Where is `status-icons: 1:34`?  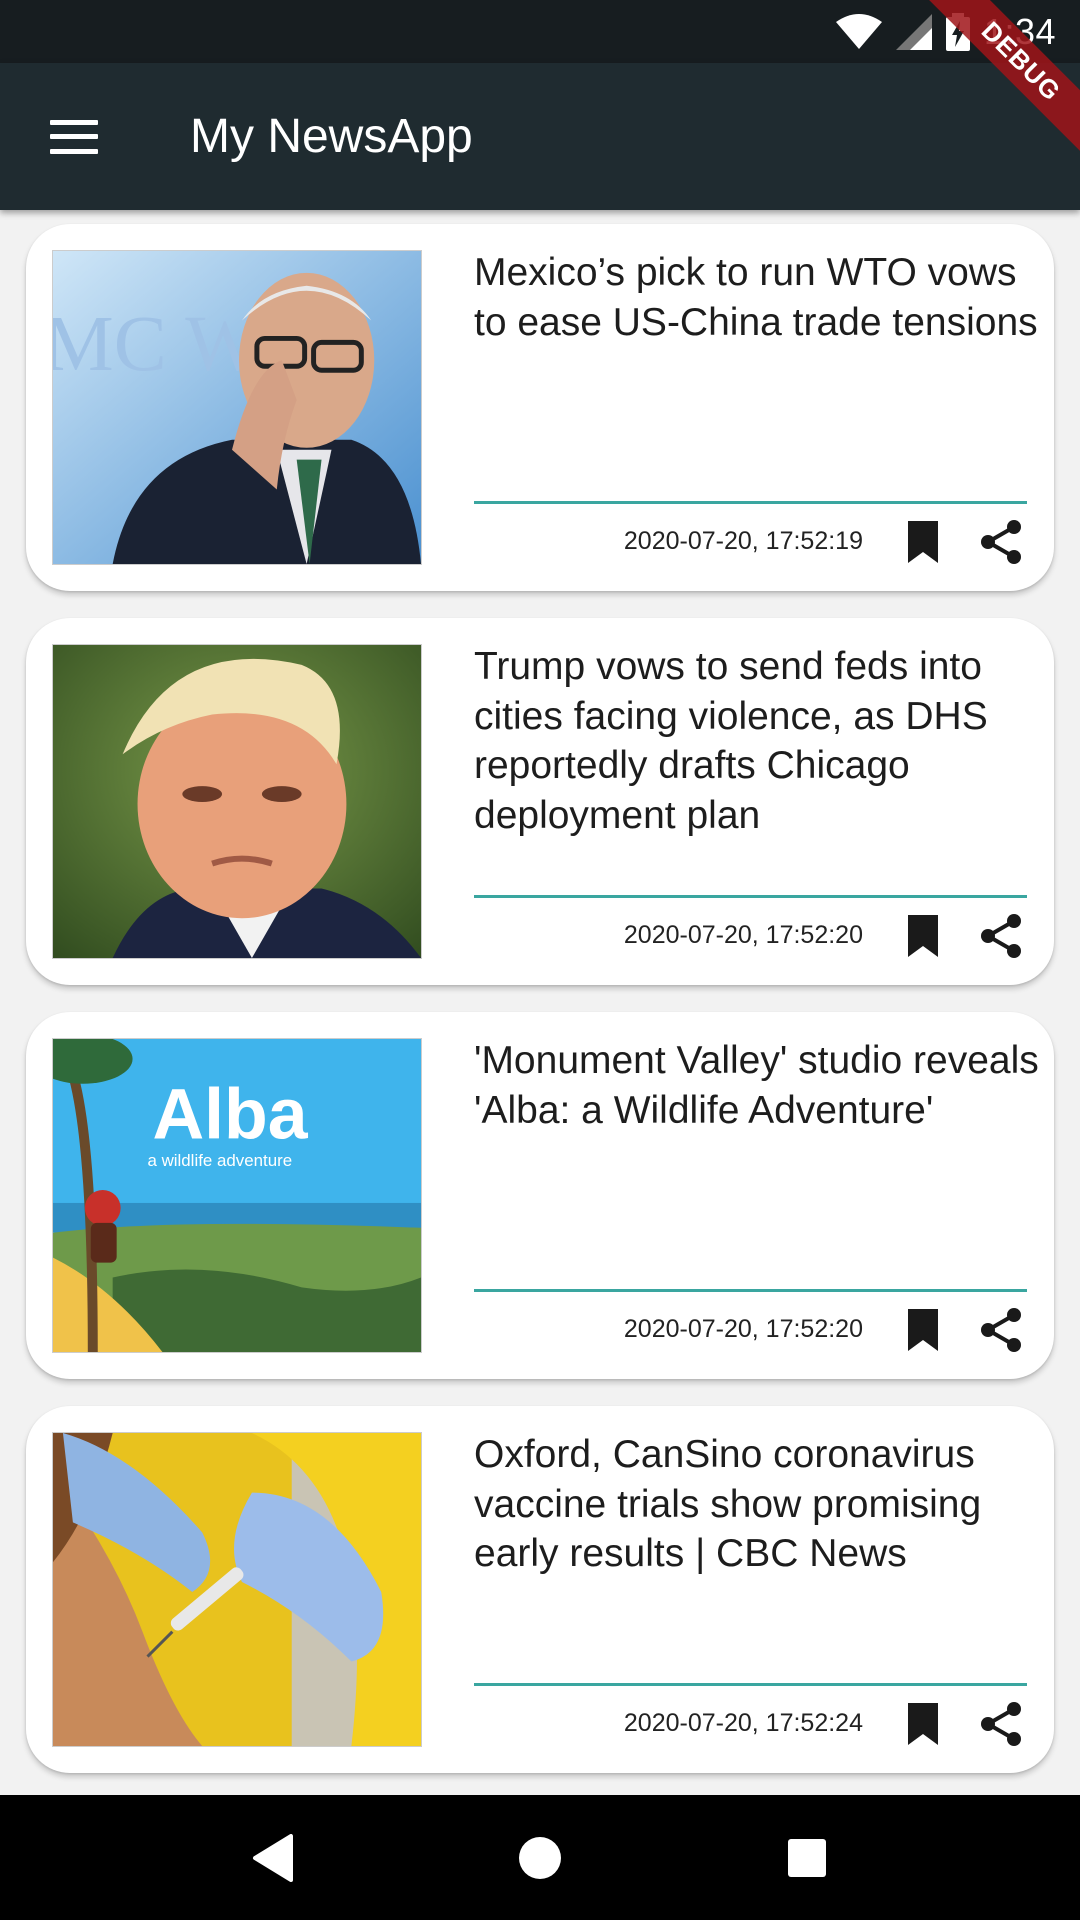
status-icons: 1:34 is located at coordinates (945, 32).